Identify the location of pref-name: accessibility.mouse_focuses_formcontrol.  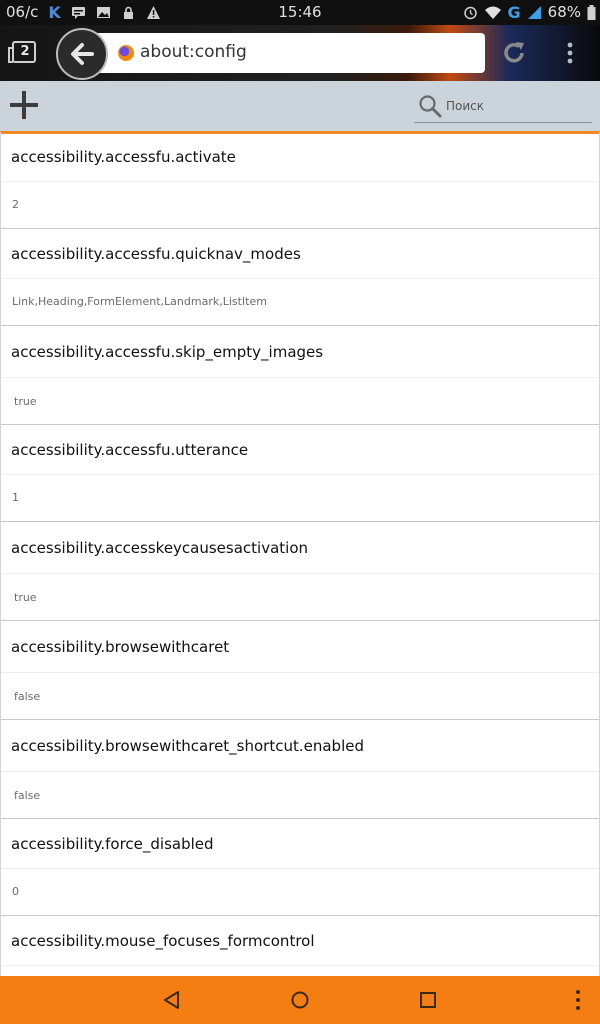
(300, 941).